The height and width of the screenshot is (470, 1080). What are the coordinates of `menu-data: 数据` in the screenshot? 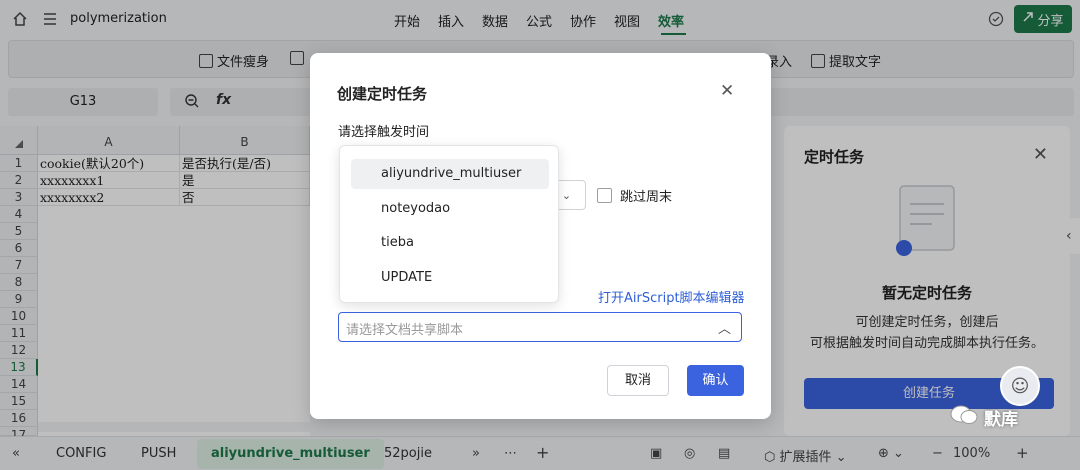 It's located at (504, 20).